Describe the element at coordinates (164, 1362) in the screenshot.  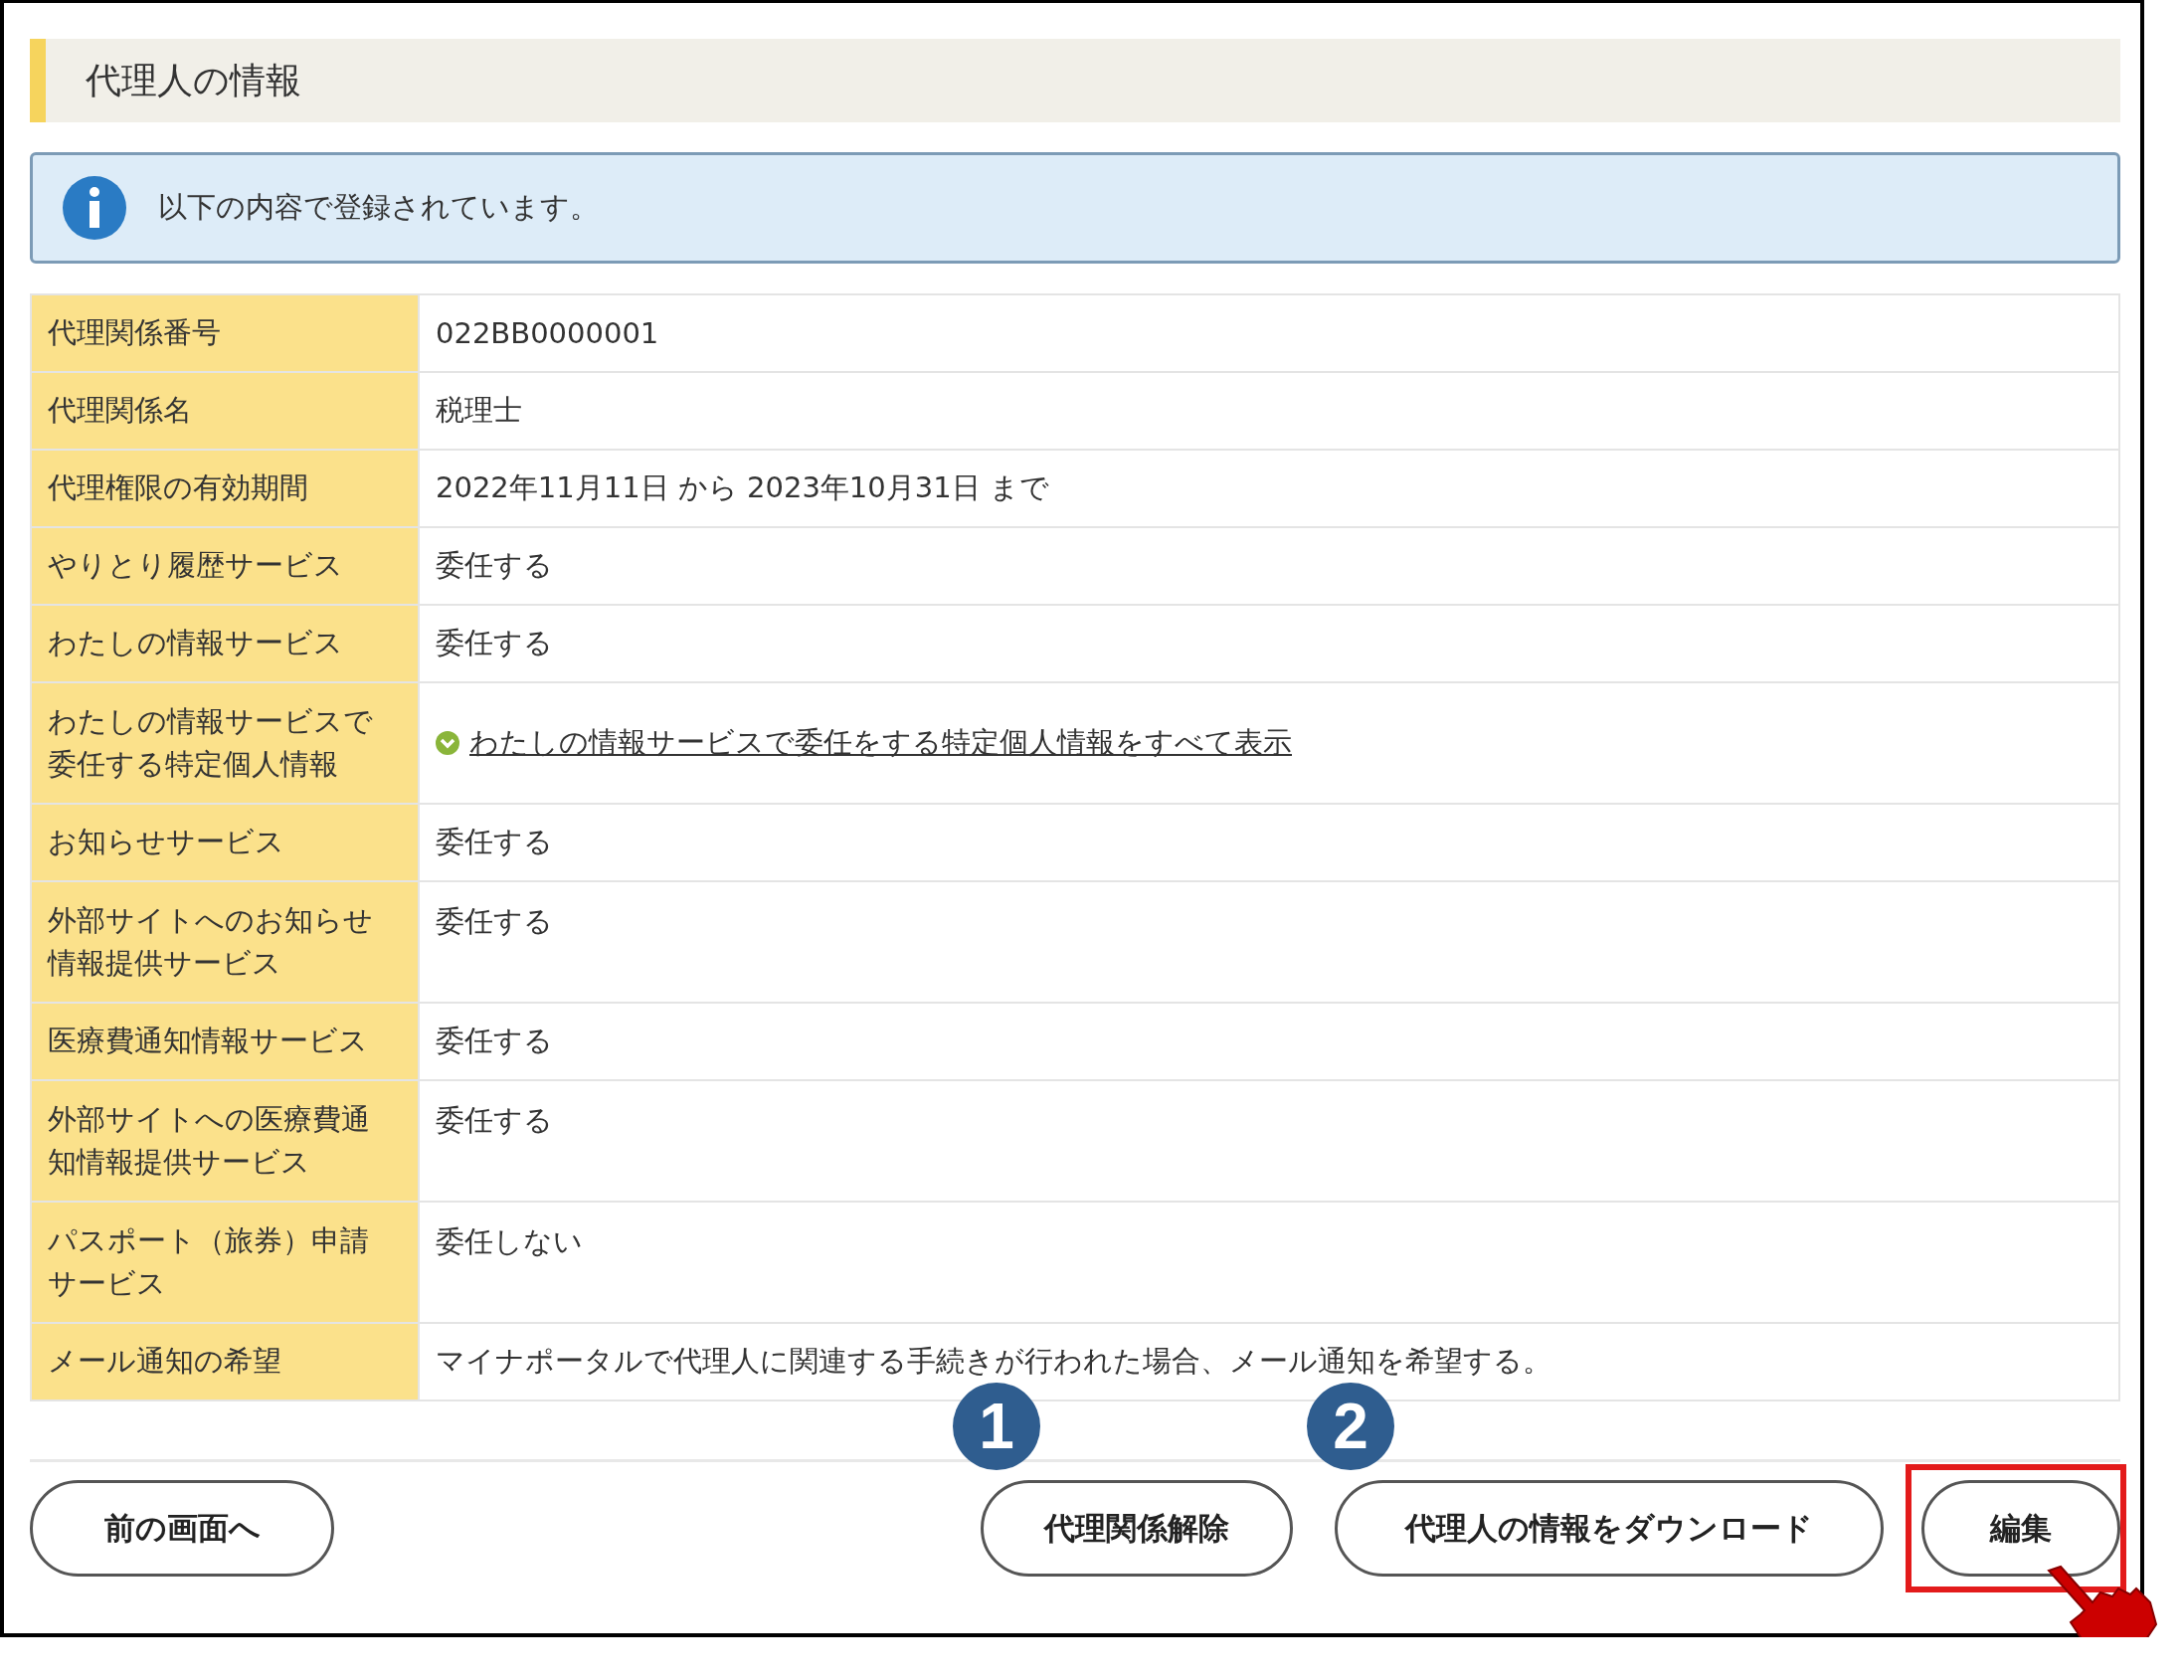
I see `label-text: メール通知の希望` at that location.